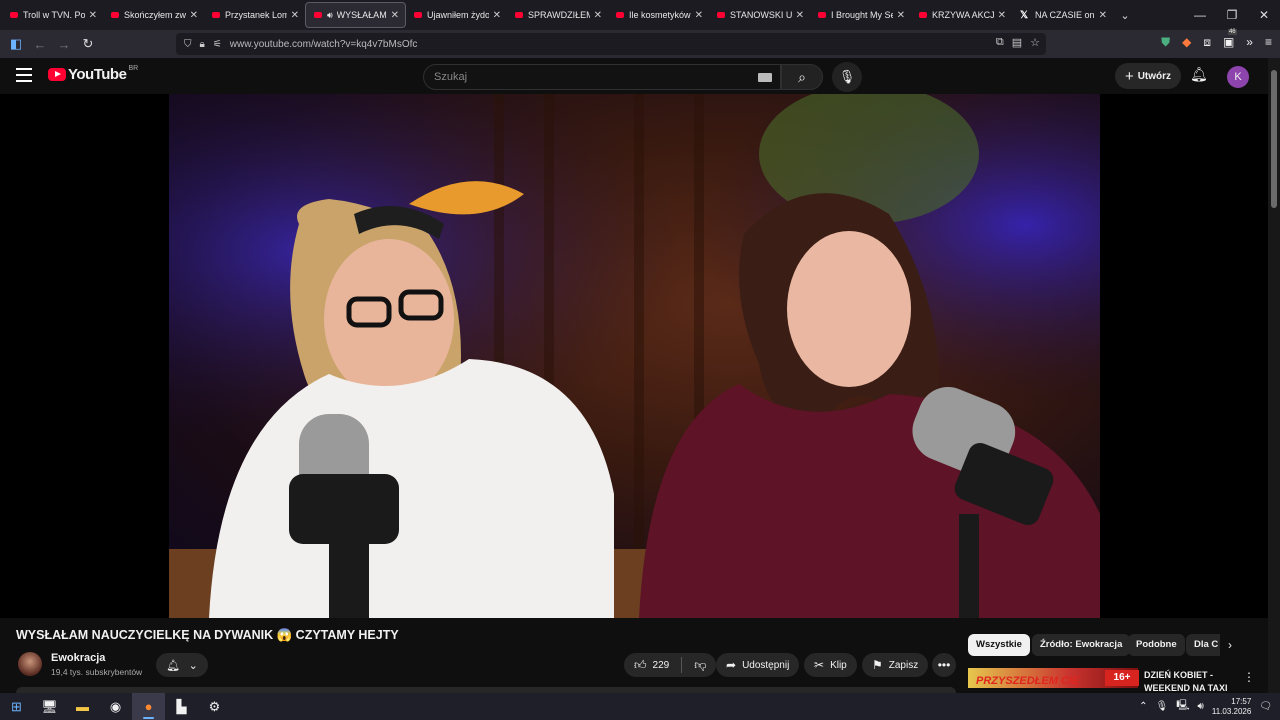 This screenshot has width=1280, height=720. I want to click on channel-avatar, so click(30, 664).